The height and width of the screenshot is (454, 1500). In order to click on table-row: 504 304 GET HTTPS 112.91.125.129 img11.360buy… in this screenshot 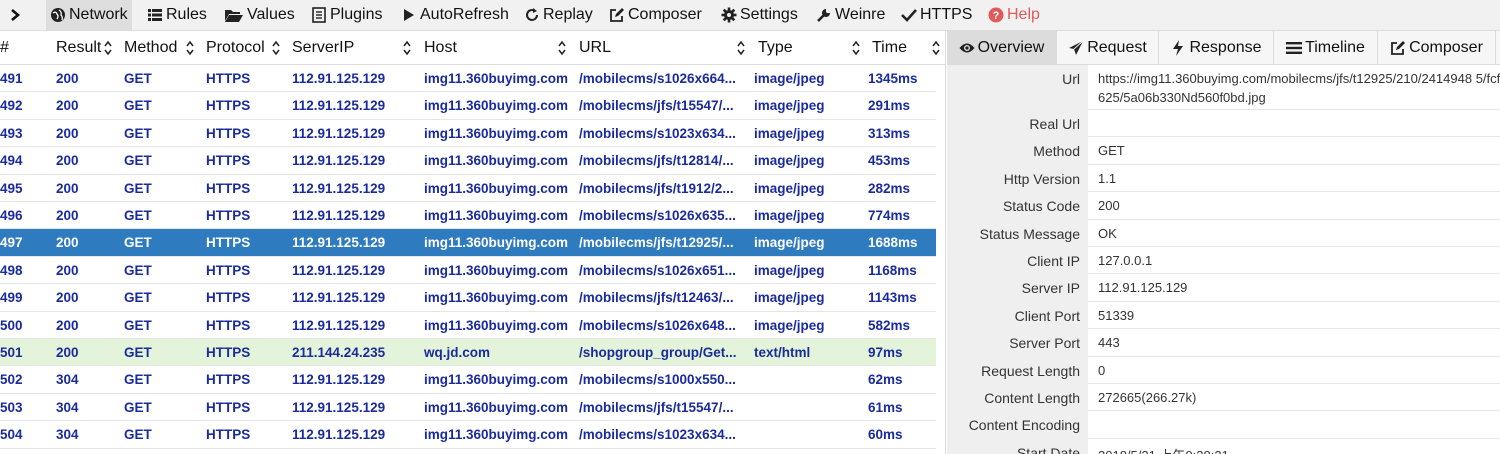, I will do `click(468, 435)`.